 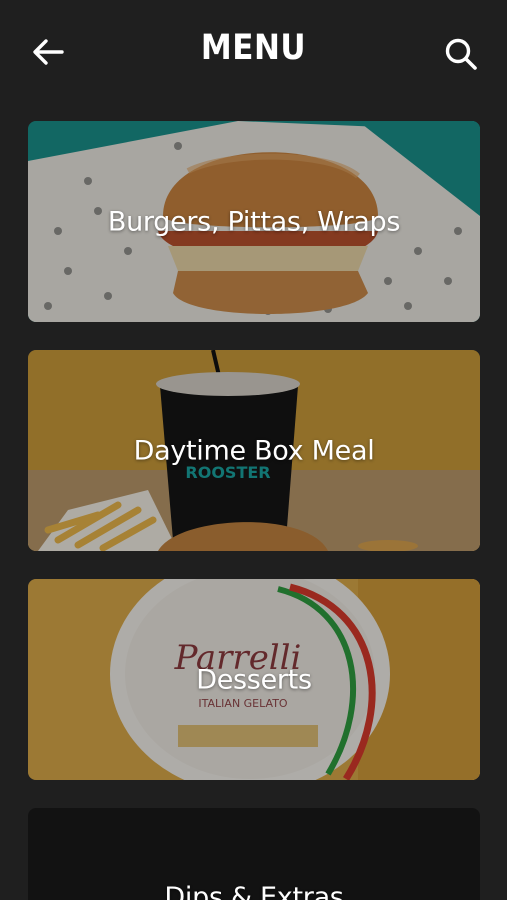 What do you see at coordinates (253, 48) in the screenshot?
I see `page-title: MENU` at bounding box center [253, 48].